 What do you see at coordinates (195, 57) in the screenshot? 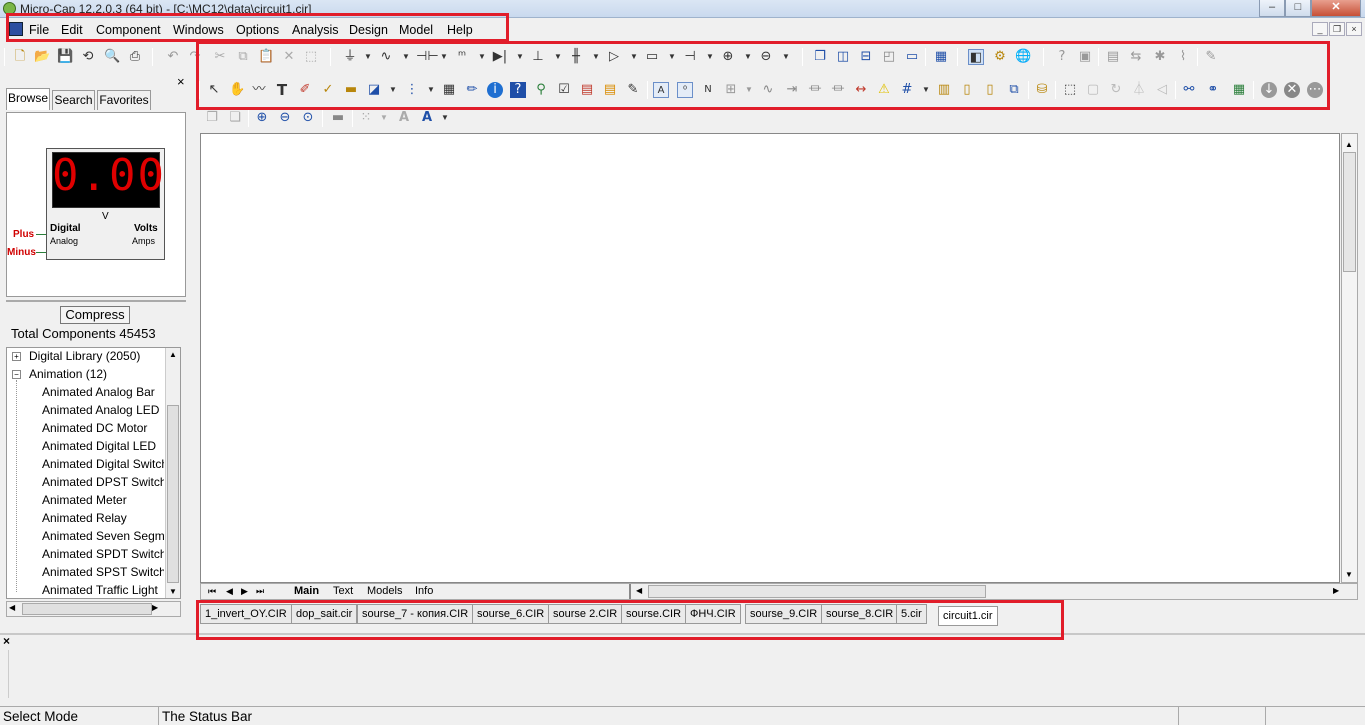
I see `redo-icon: ↷` at bounding box center [195, 57].